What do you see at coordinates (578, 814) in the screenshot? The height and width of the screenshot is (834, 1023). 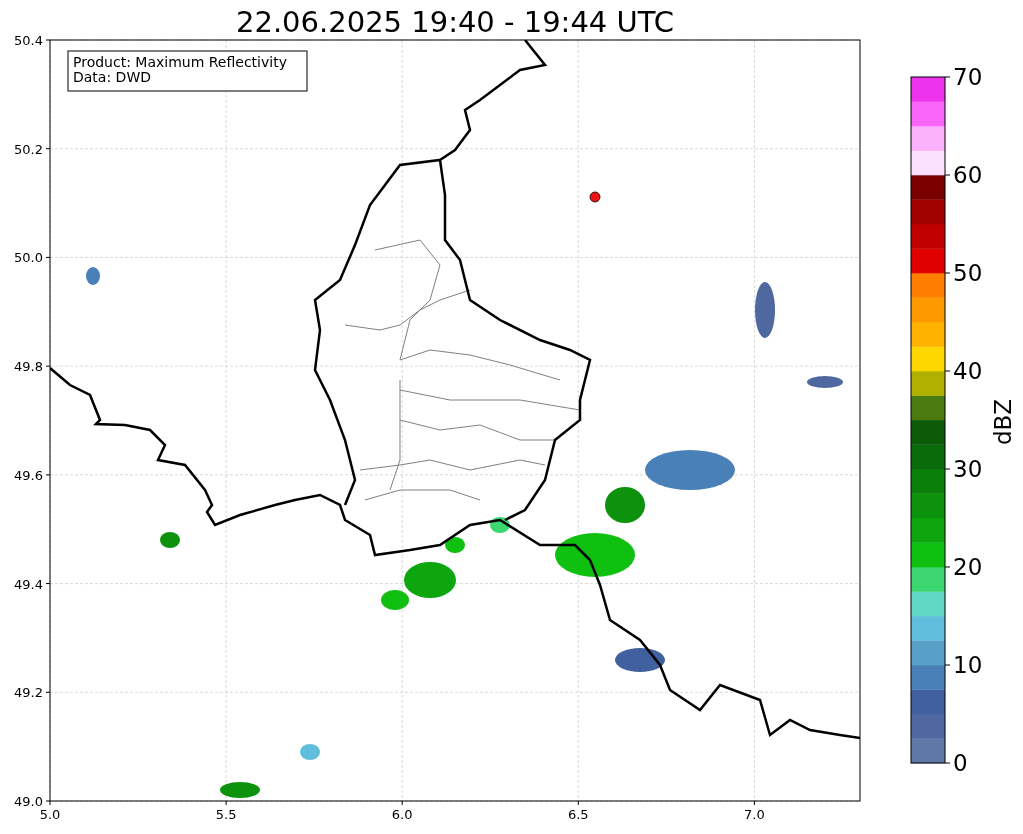 I see `x-tick-label: 6.5` at bounding box center [578, 814].